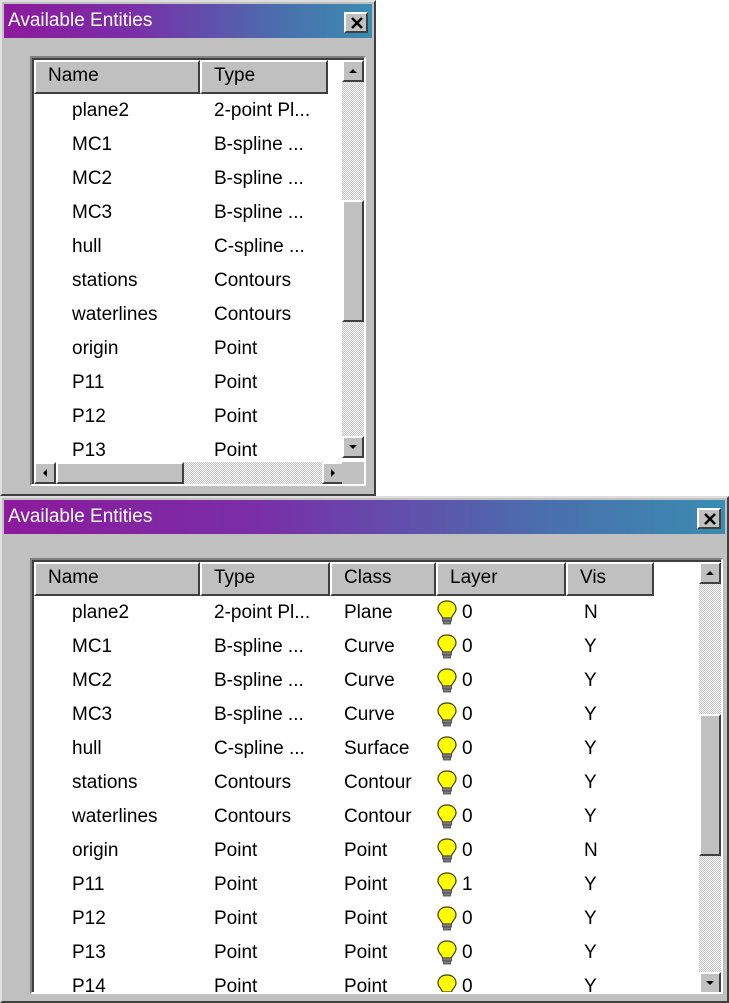 This screenshot has width=729, height=1003. Describe the element at coordinates (378, 782) in the screenshot. I see `entity-class: Contour` at that location.